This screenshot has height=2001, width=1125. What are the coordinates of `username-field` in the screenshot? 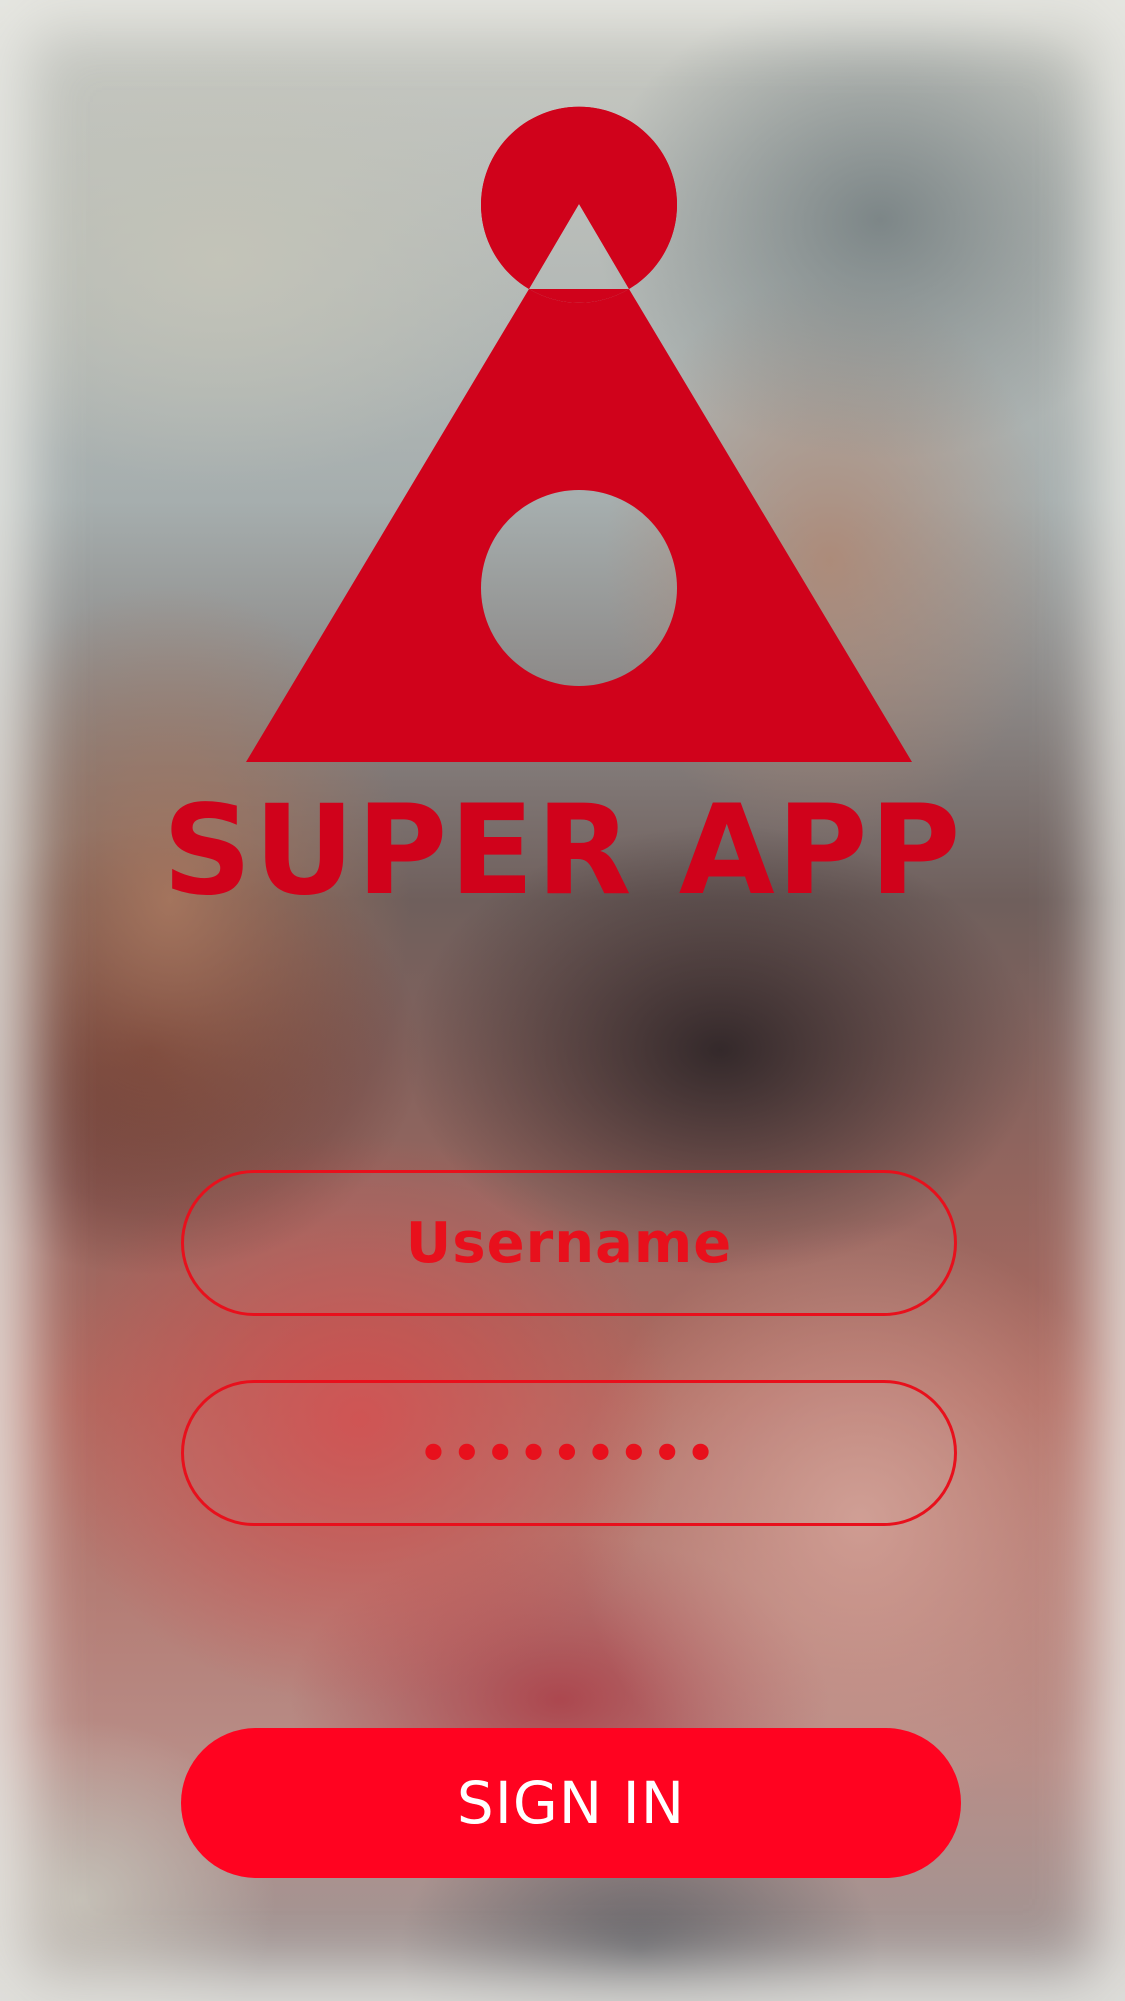 It's located at (569, 1243).